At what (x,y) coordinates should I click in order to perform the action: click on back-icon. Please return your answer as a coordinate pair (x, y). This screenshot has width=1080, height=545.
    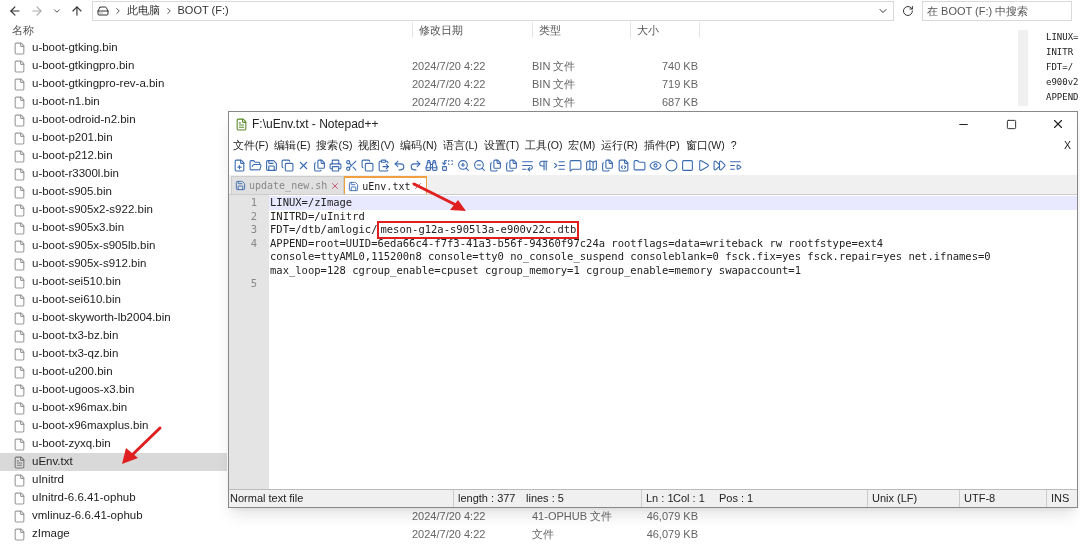
    Looking at the image, I should click on (15, 10).